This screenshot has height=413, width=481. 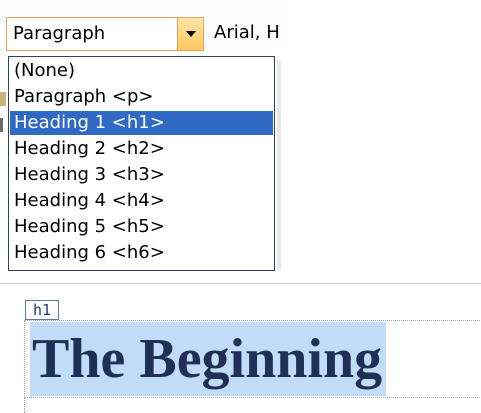 What do you see at coordinates (141, 123) in the screenshot?
I see `dropdown-option-heading-1: Heading 1 <h1>` at bounding box center [141, 123].